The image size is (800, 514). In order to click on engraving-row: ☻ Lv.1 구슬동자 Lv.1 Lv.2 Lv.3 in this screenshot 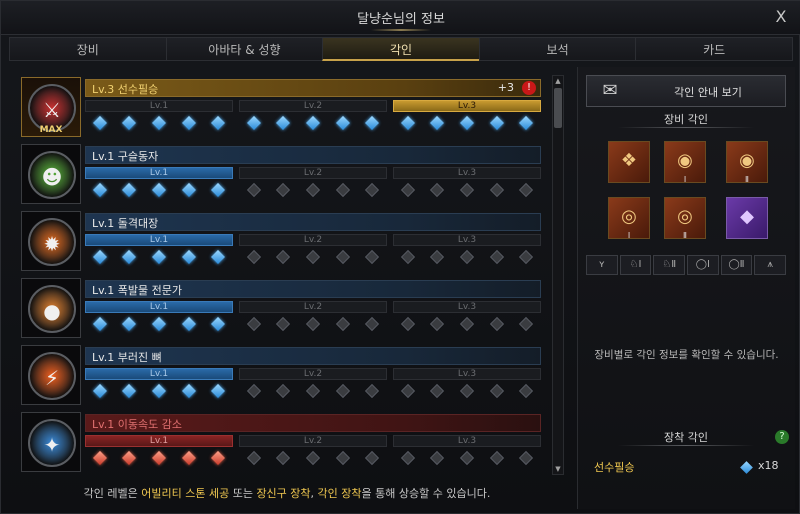, I will do `click(284, 174)`.